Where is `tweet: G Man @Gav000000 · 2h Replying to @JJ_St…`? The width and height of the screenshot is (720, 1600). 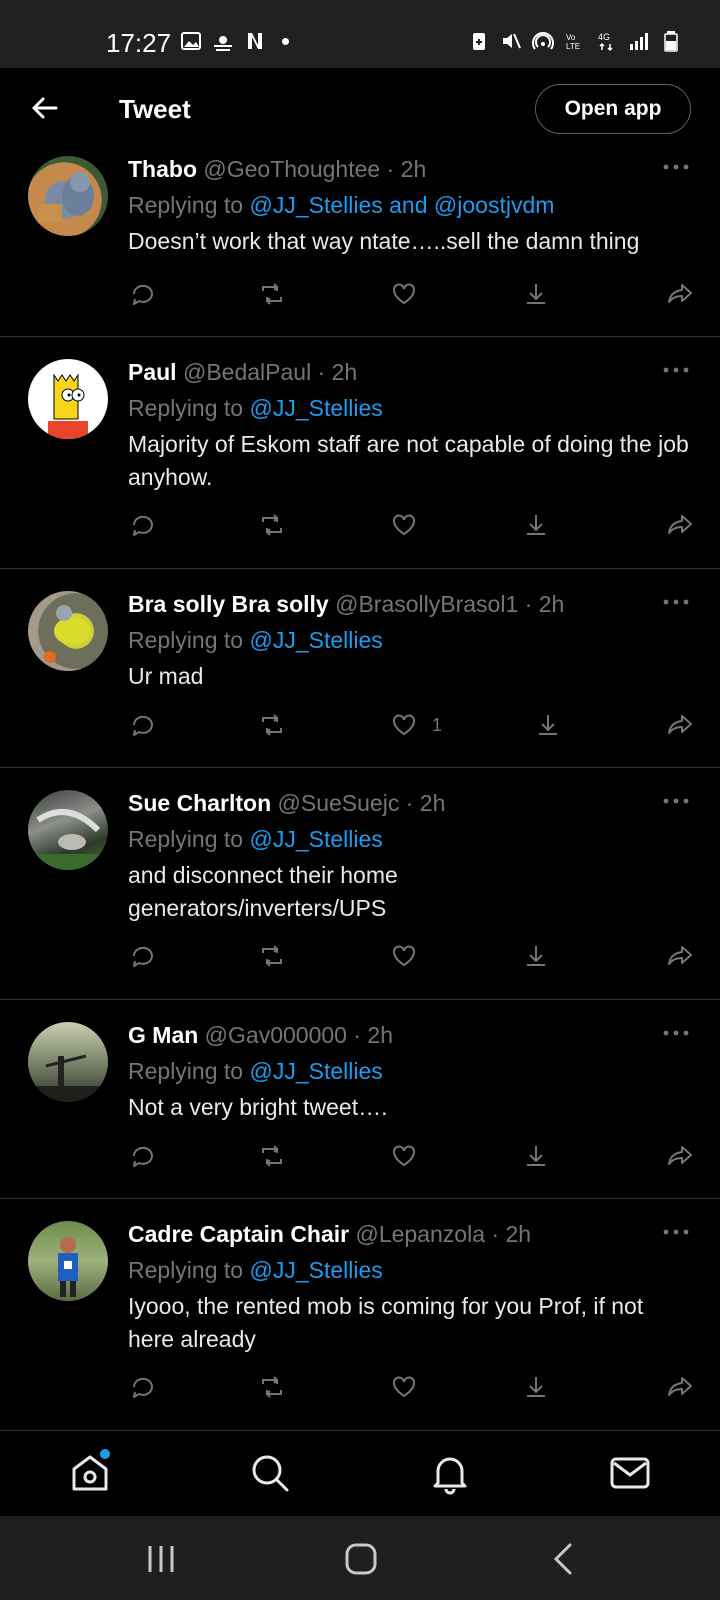 tweet: G Man @Gav000000 · 2h Replying to @JJ_St… is located at coordinates (360, 1099).